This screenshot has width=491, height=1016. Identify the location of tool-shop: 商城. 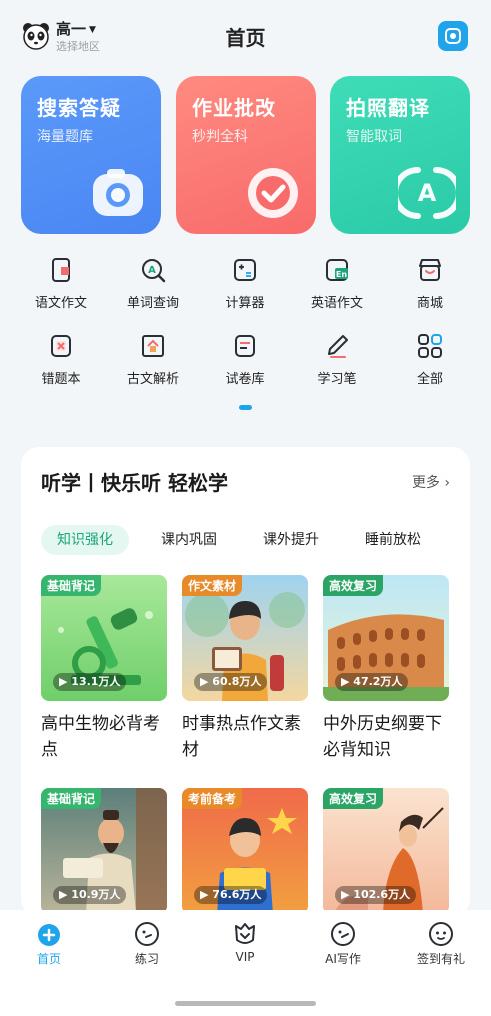
(430, 283).